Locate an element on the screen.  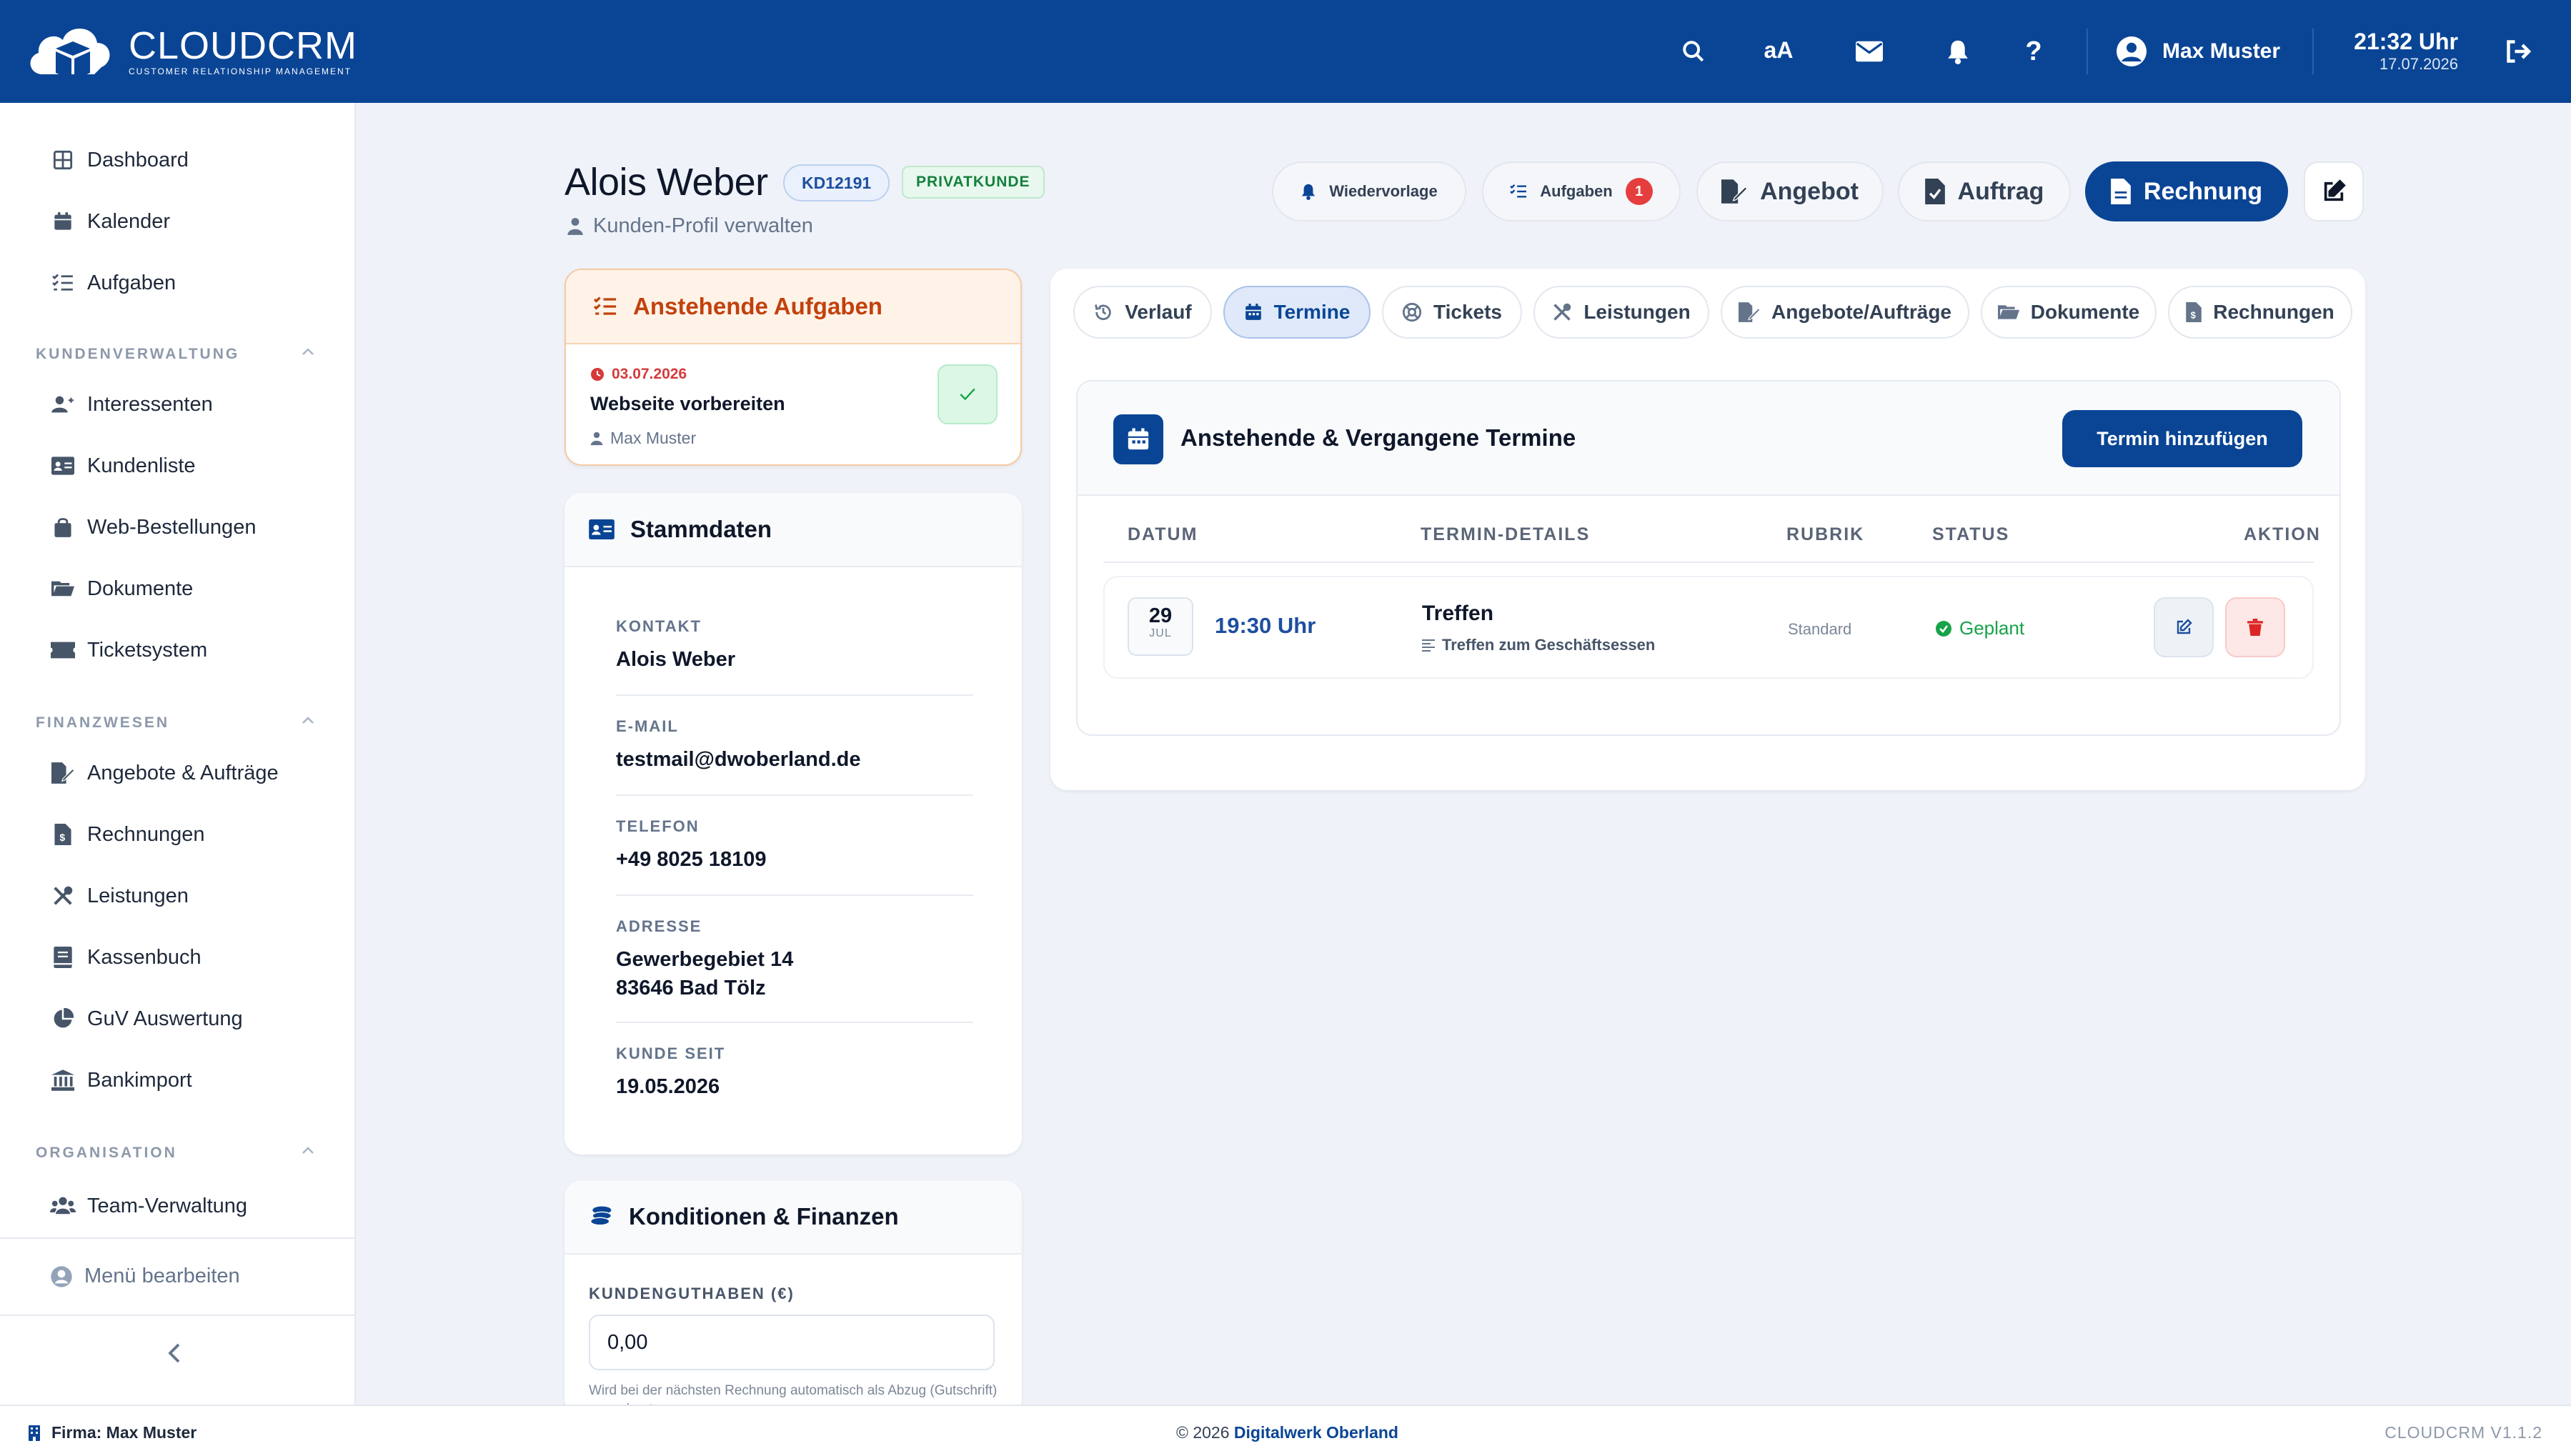
aufgaben-label: Aufgaben is located at coordinates (1576, 191).